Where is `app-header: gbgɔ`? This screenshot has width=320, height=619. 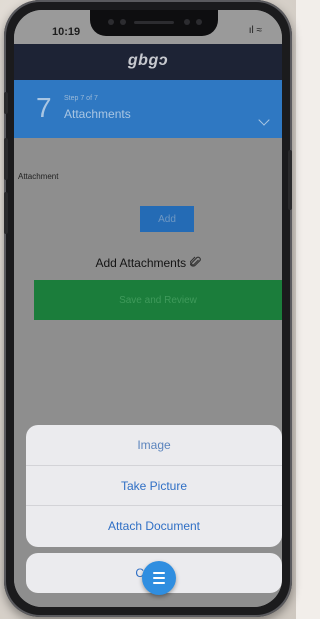
app-header: gbgɔ is located at coordinates (148, 62).